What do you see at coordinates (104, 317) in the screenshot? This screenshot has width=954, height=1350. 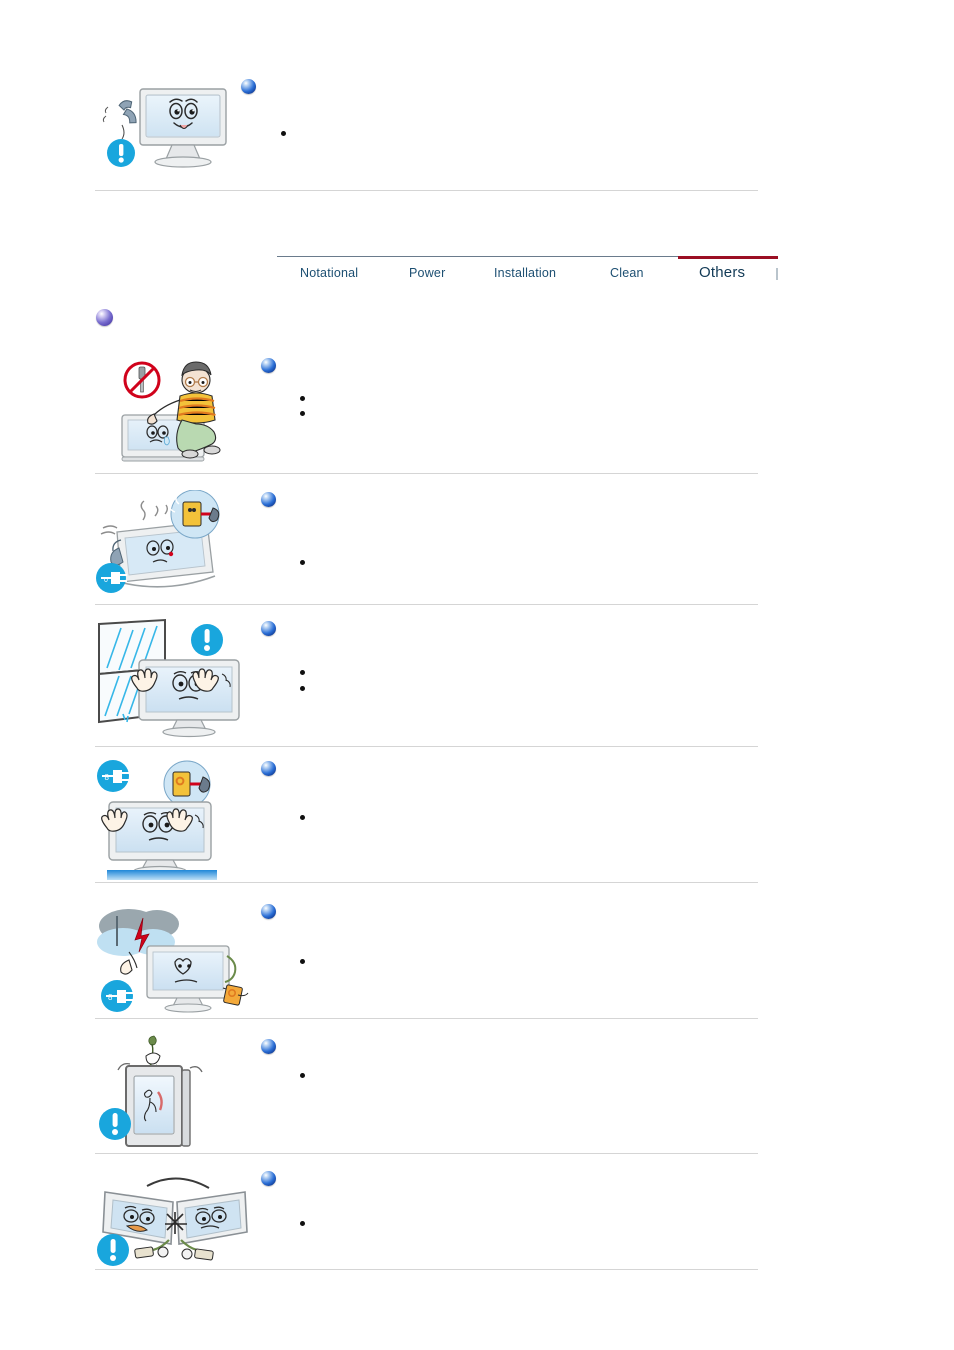 I see `purple-bullet-sphere` at bounding box center [104, 317].